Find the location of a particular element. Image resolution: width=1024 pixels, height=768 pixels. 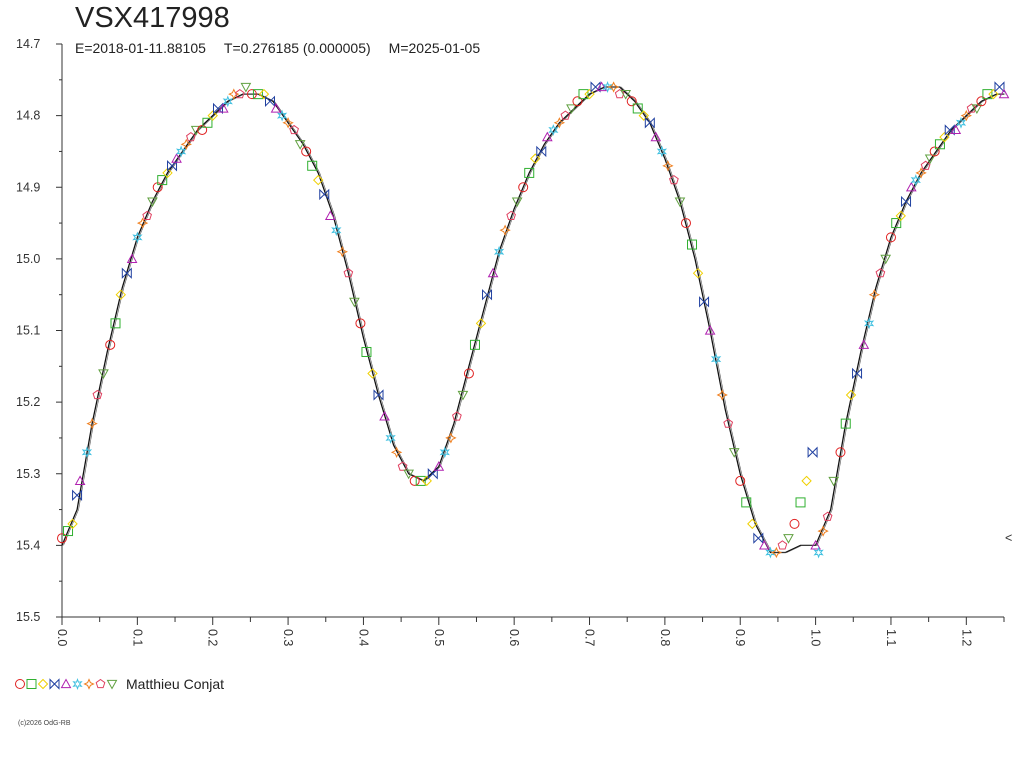

x-tick-label: 1.1 is located at coordinates (891, 637).